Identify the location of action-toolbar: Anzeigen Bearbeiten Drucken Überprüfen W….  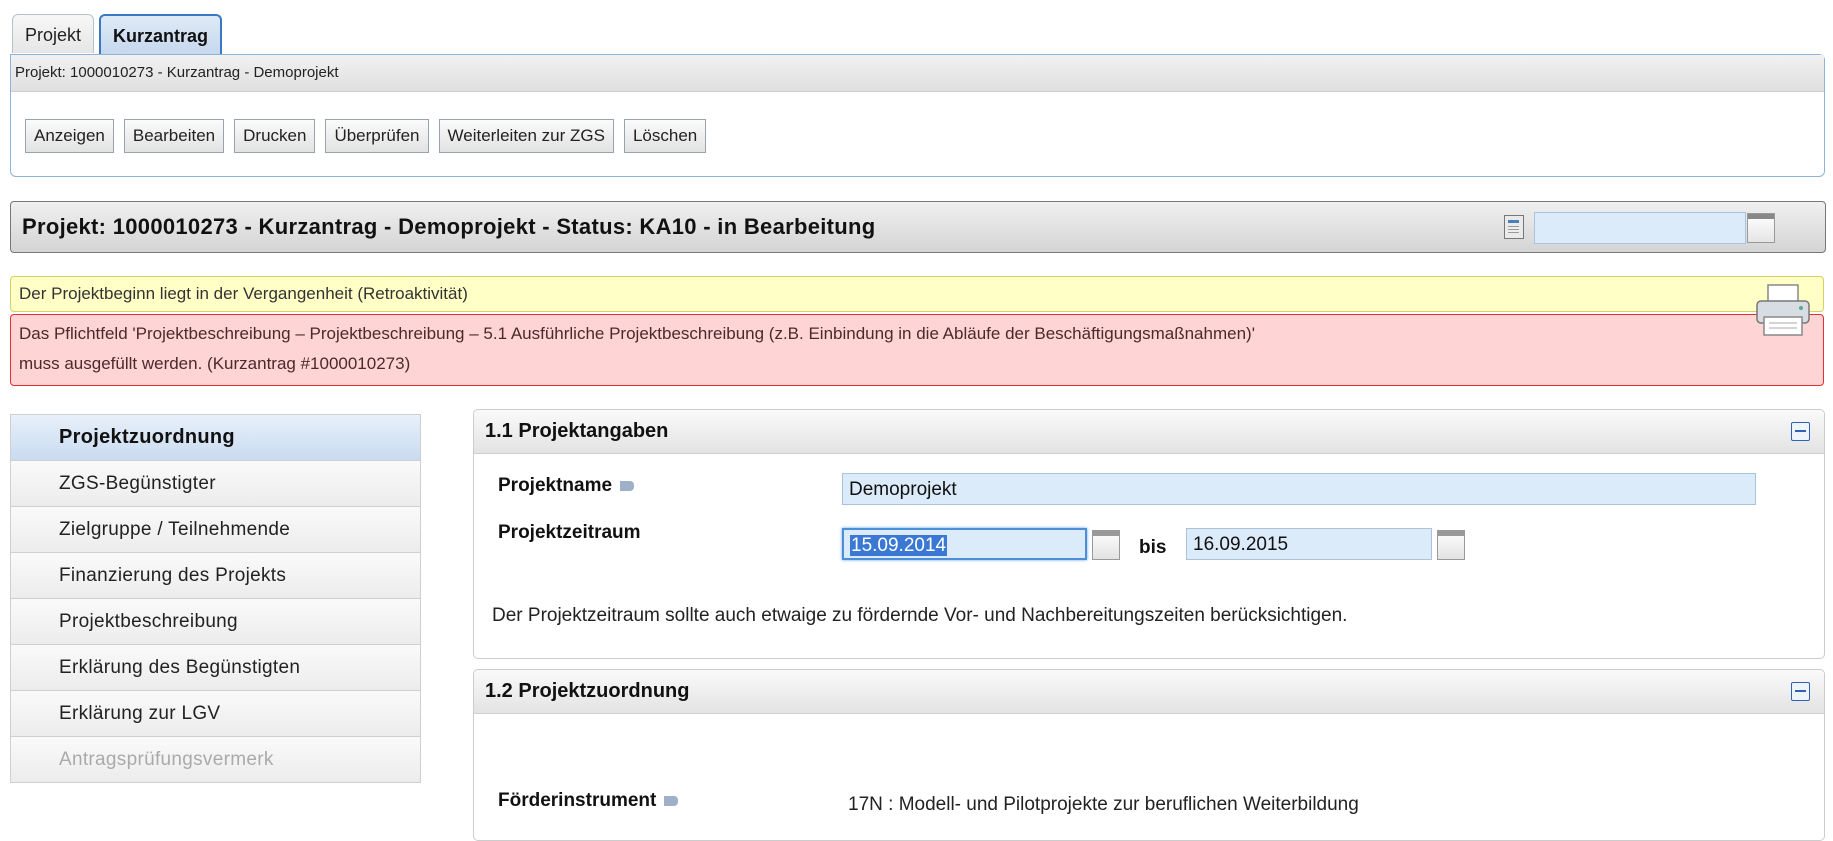
(366, 136).